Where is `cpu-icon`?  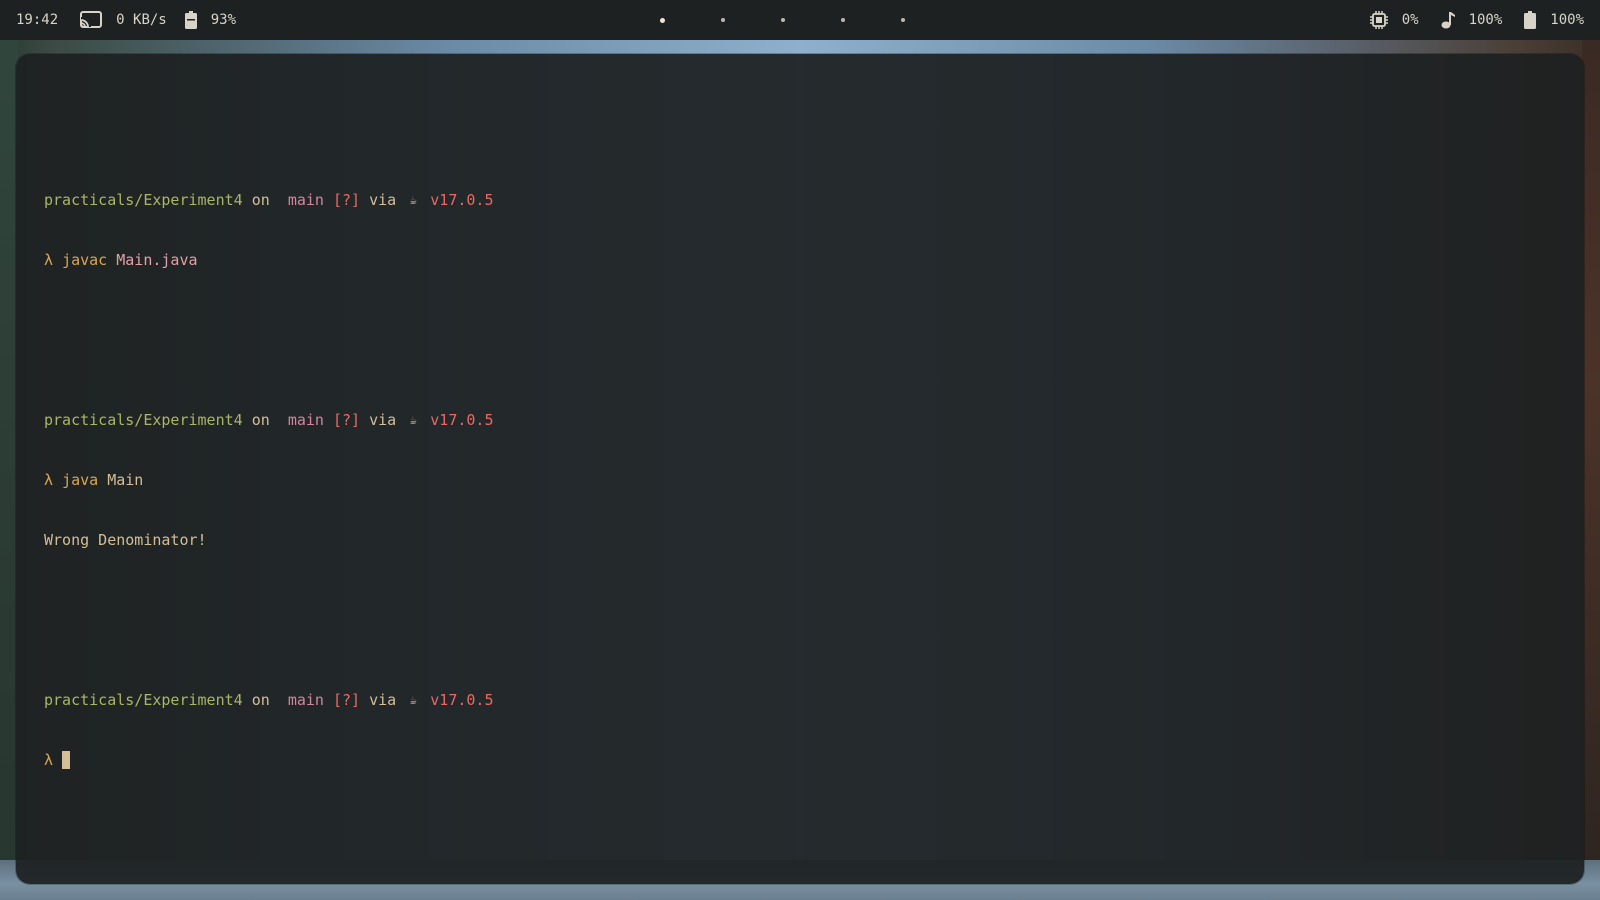
cpu-icon is located at coordinates (1378, 20).